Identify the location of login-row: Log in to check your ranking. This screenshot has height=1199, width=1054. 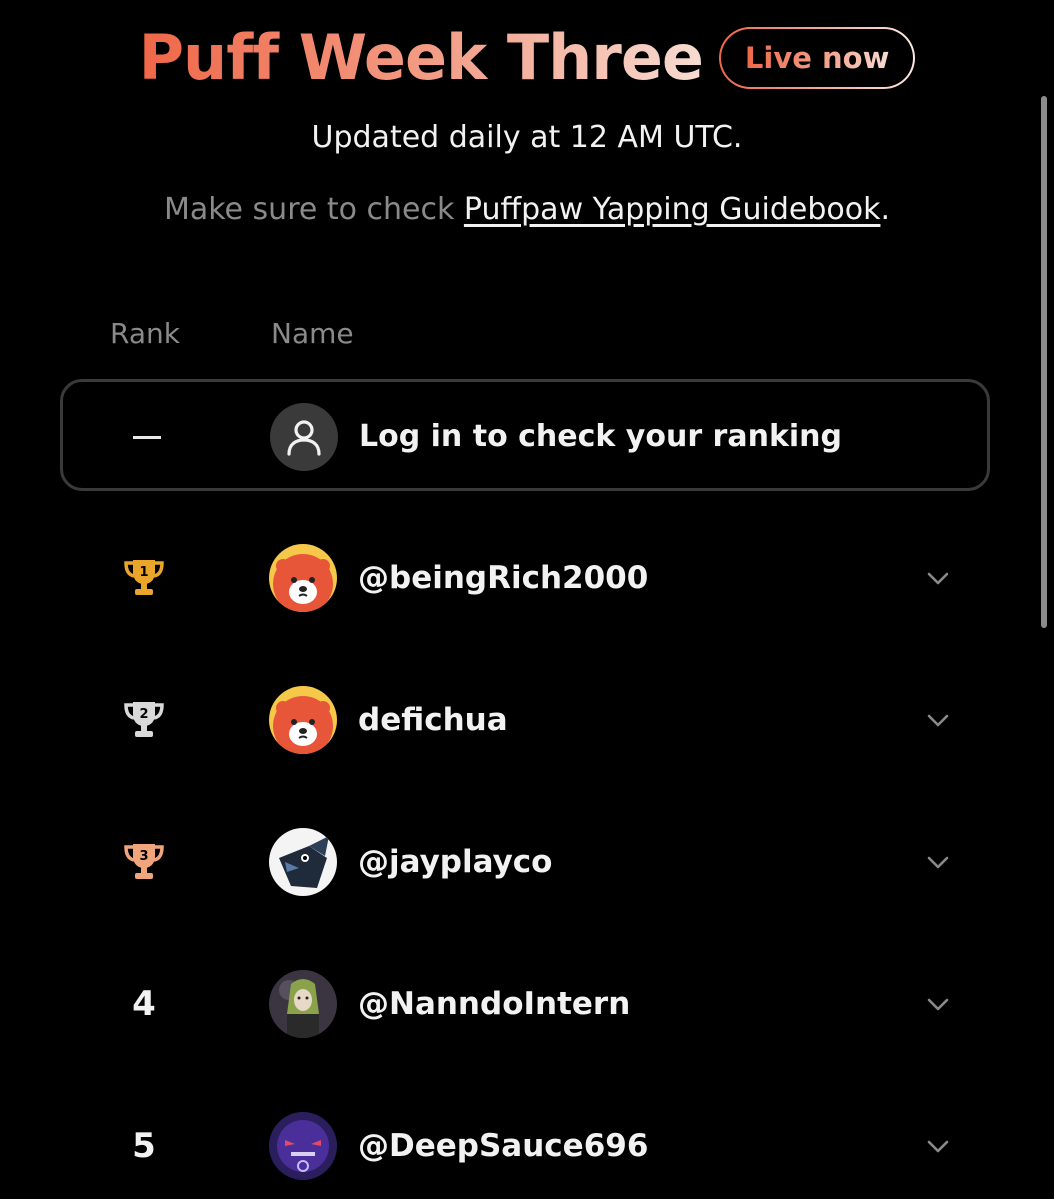
(525, 435).